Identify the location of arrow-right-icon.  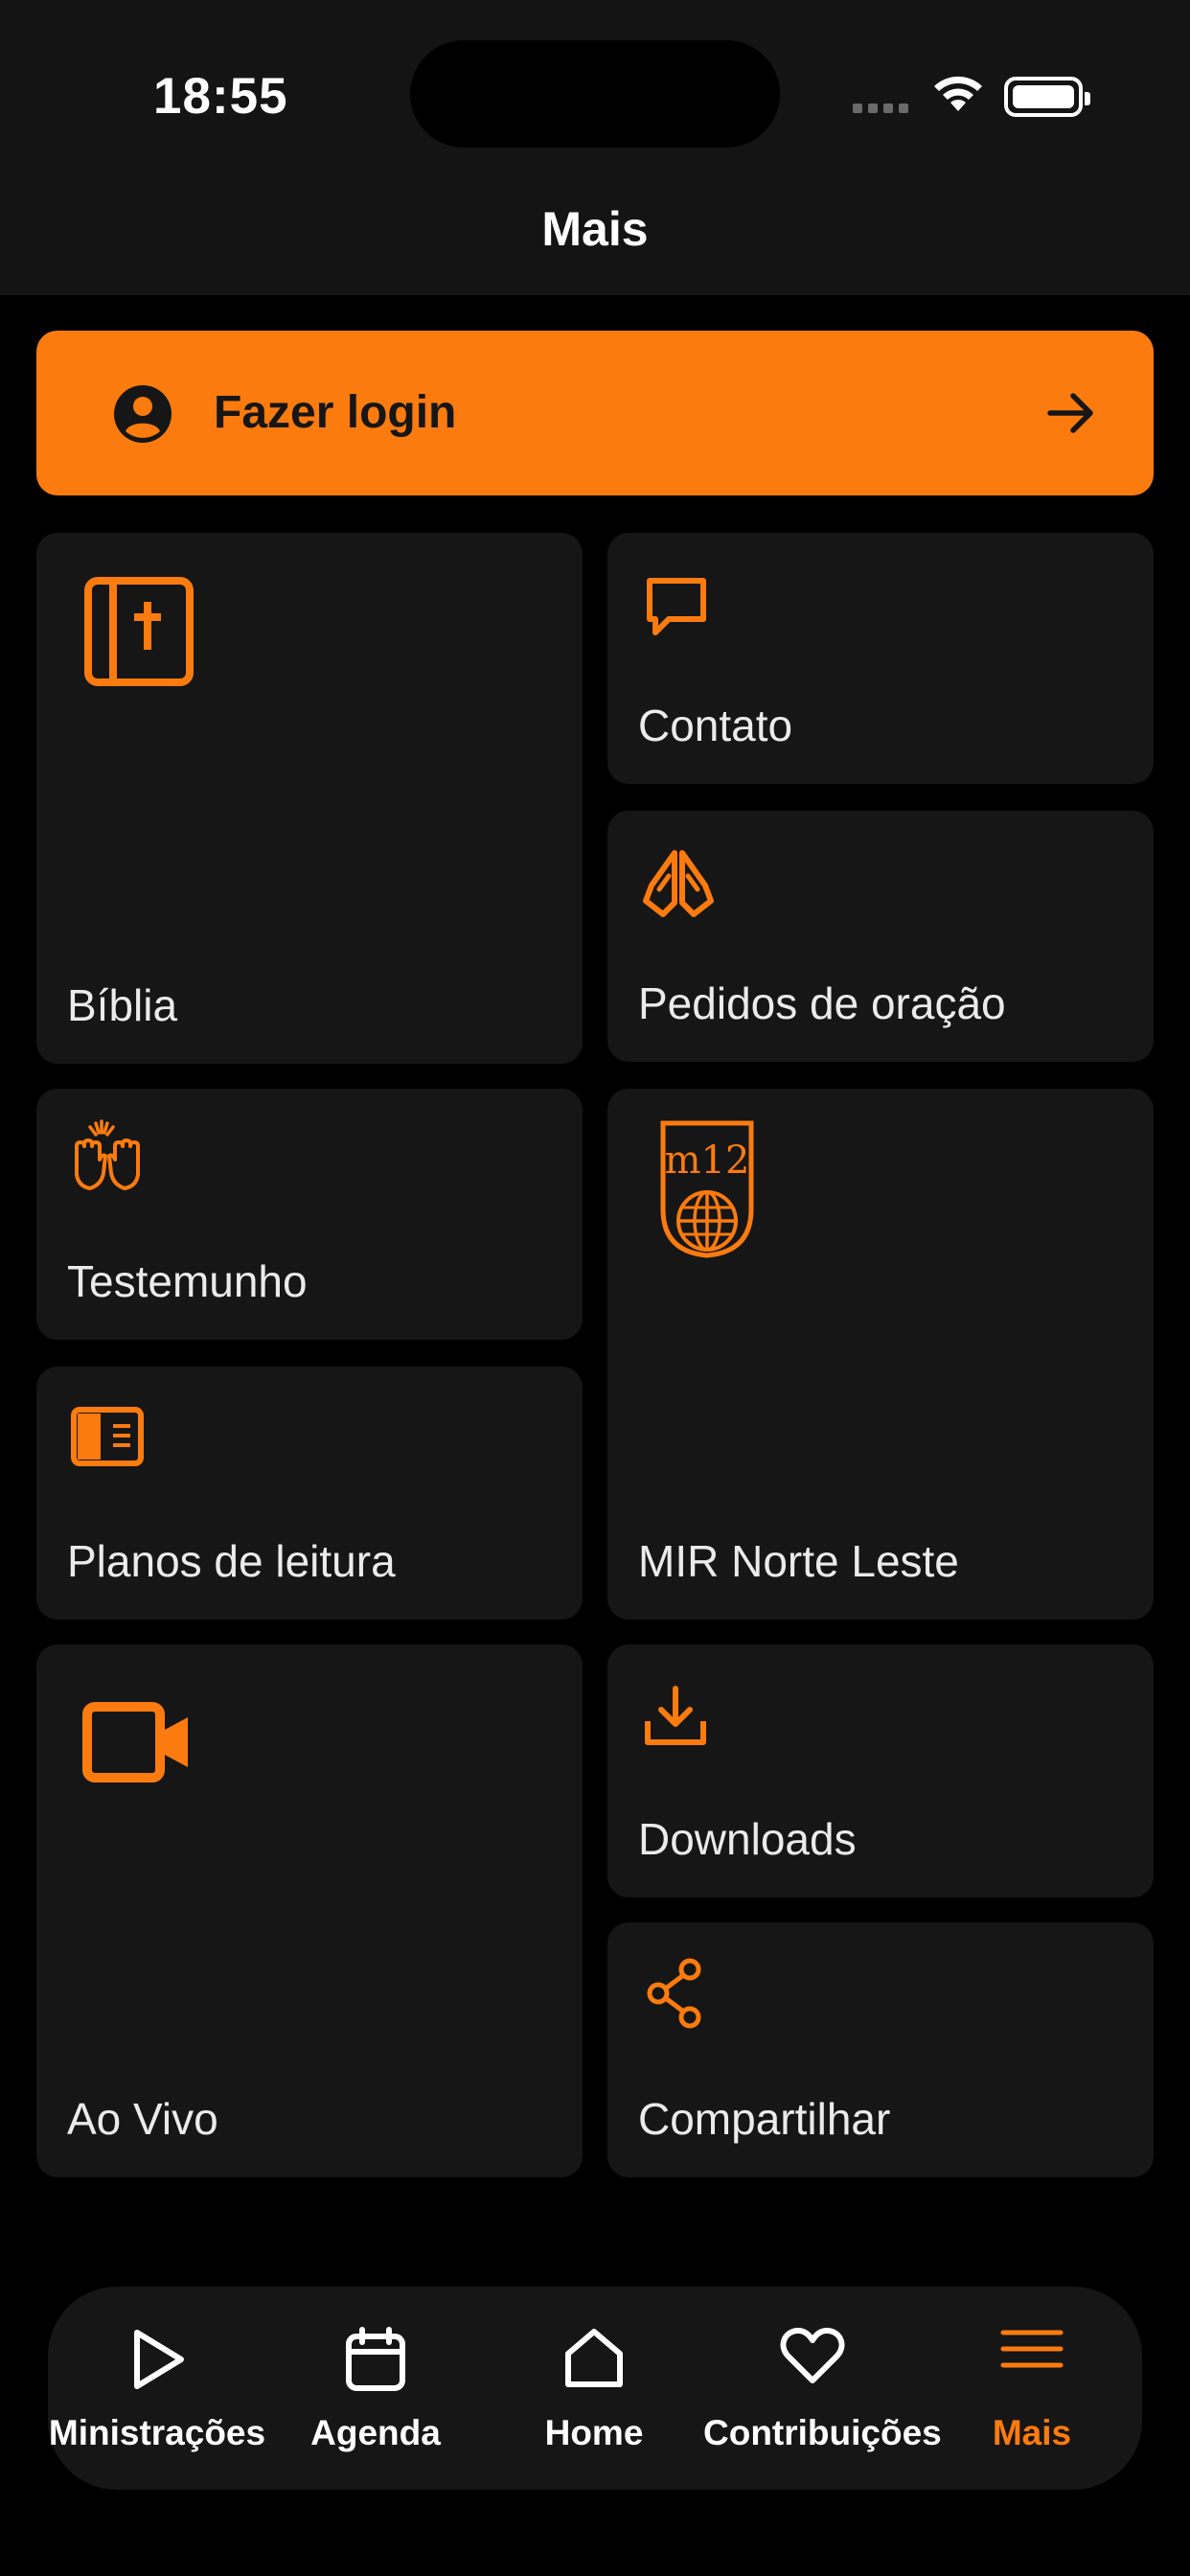
(1071, 415).